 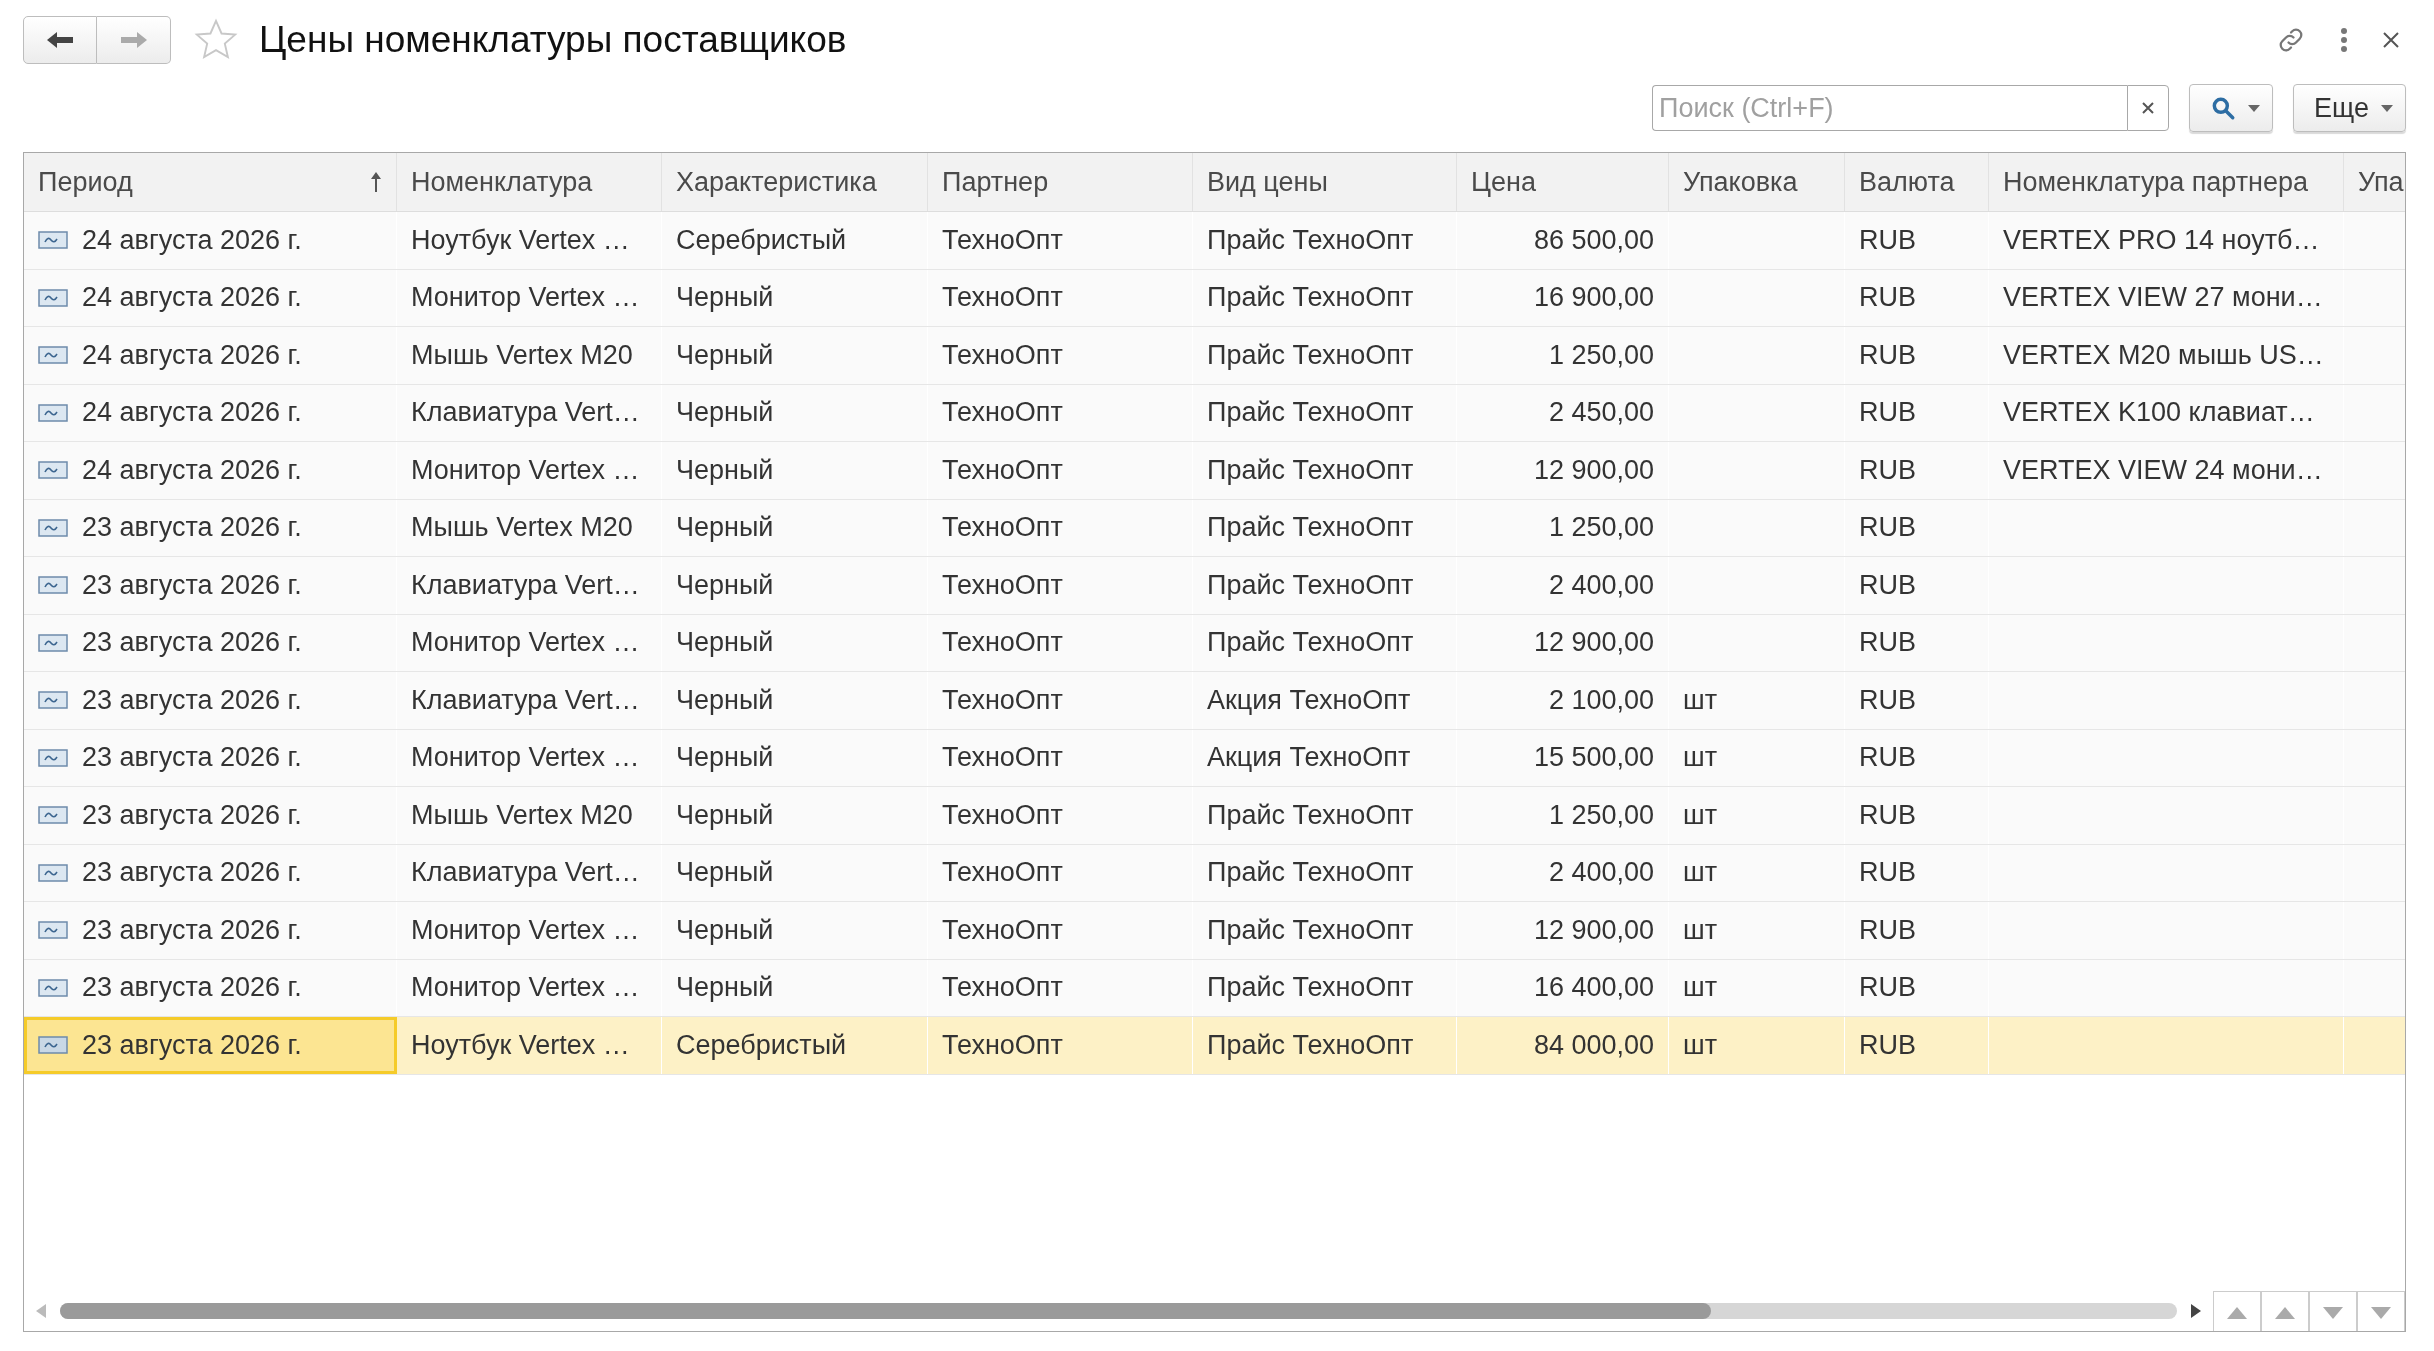 What do you see at coordinates (41, 1311) in the screenshot?
I see `scroll-left-icon` at bounding box center [41, 1311].